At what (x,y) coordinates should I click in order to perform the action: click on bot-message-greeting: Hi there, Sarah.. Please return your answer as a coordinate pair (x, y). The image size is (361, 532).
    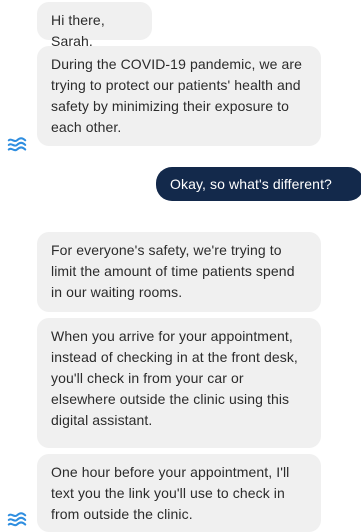
    Looking at the image, I should click on (94, 25).